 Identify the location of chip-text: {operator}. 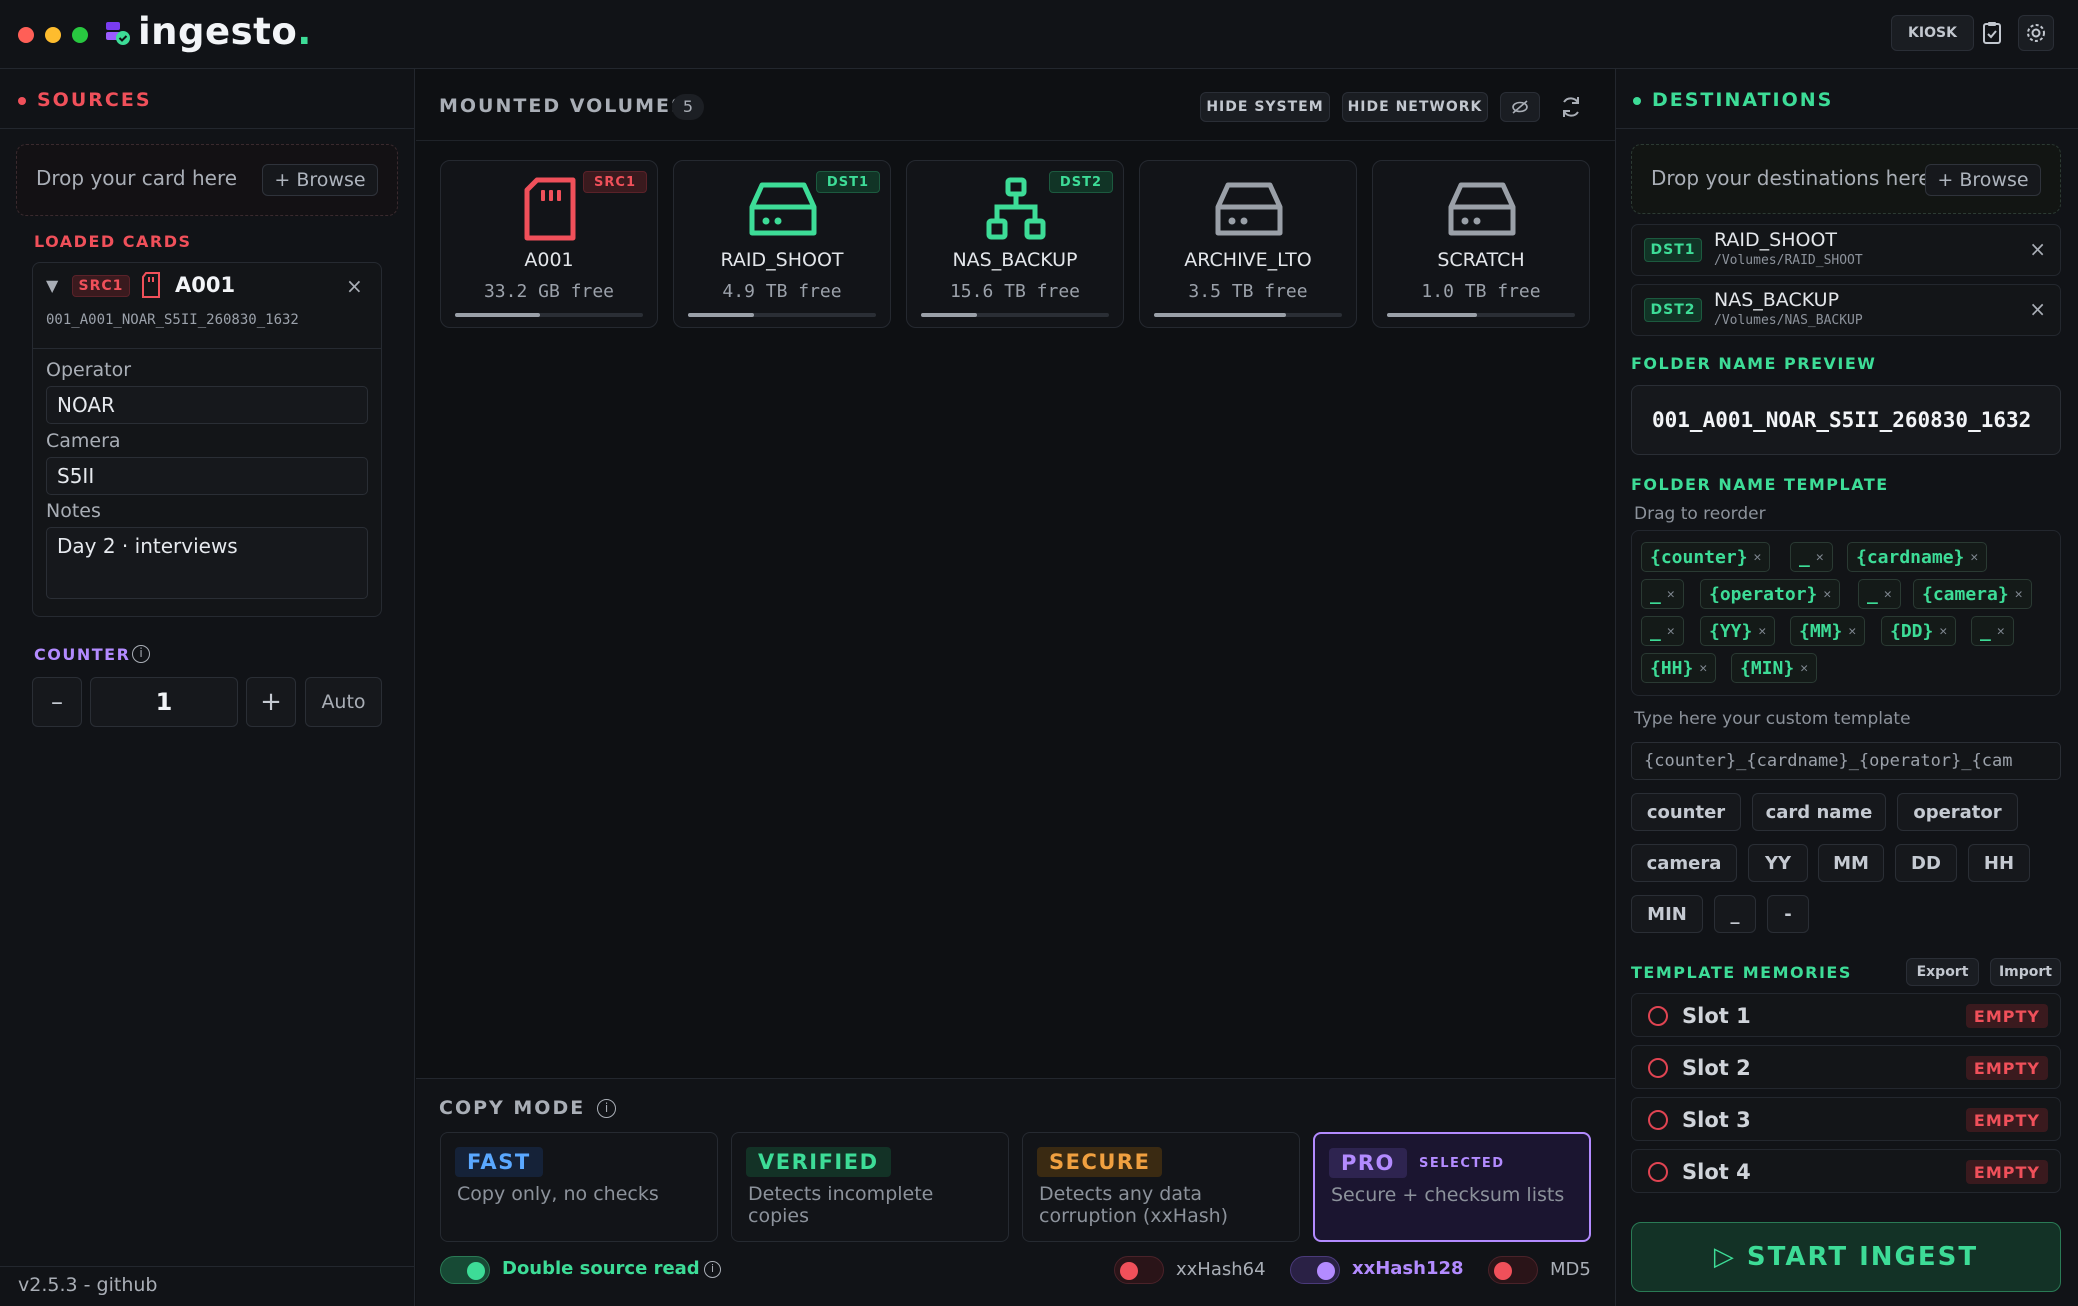
(1763, 594).